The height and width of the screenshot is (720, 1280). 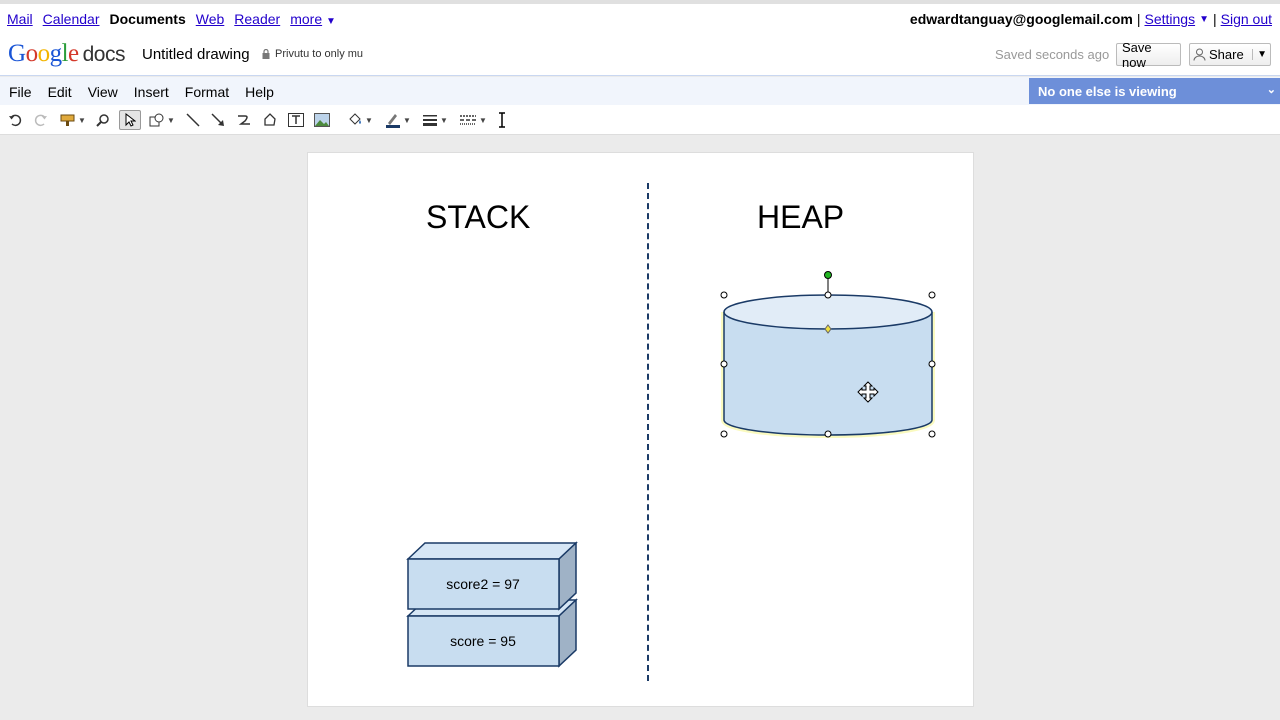 I want to click on share-button: Share ▼, so click(x=1230, y=54).